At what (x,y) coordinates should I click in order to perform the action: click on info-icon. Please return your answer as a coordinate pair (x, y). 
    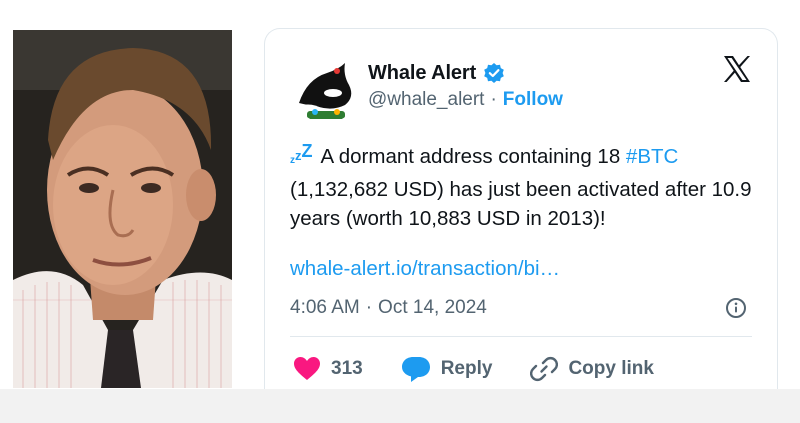
    Looking at the image, I should click on (736, 308).